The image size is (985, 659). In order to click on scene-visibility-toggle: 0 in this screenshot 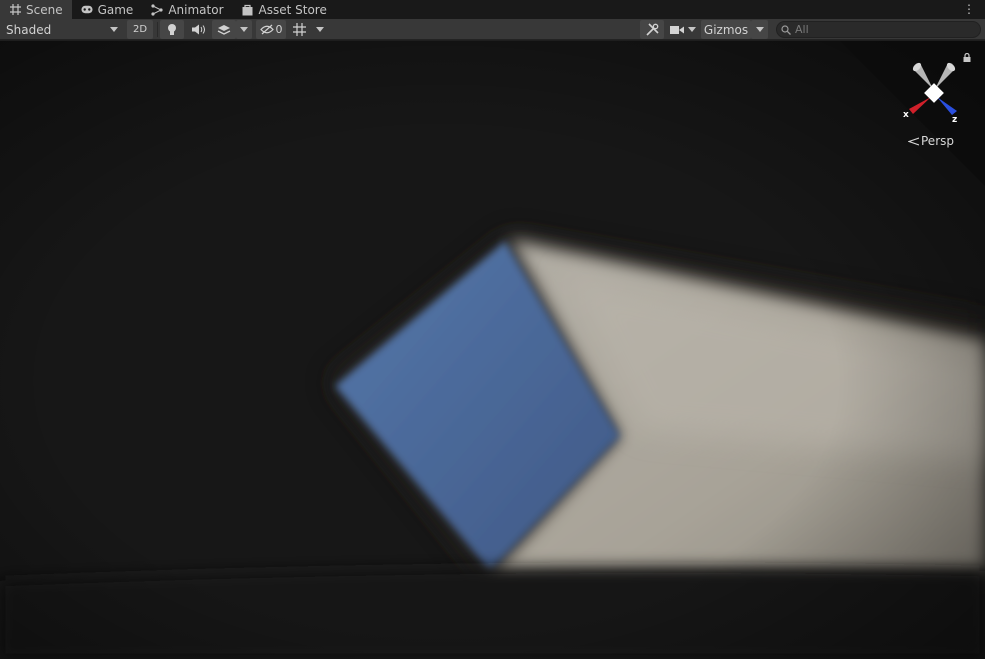, I will do `click(271, 29)`.